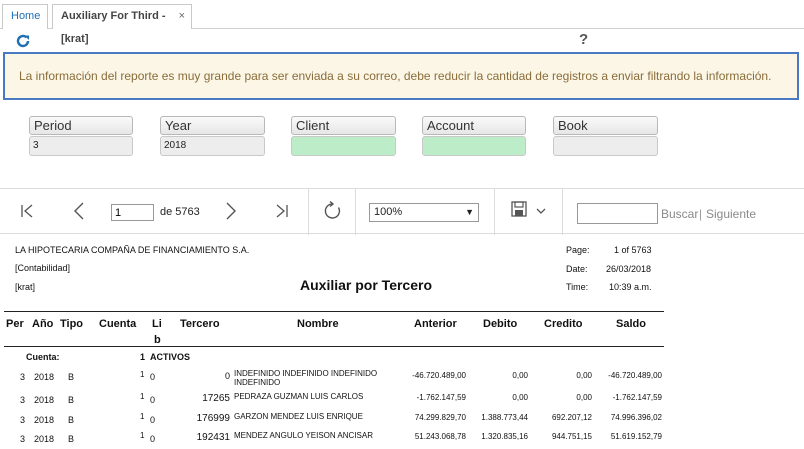 Image resolution: width=804 pixels, height=449 pixels. I want to click on cell-saldo: -1.762.147,59, so click(637, 397).